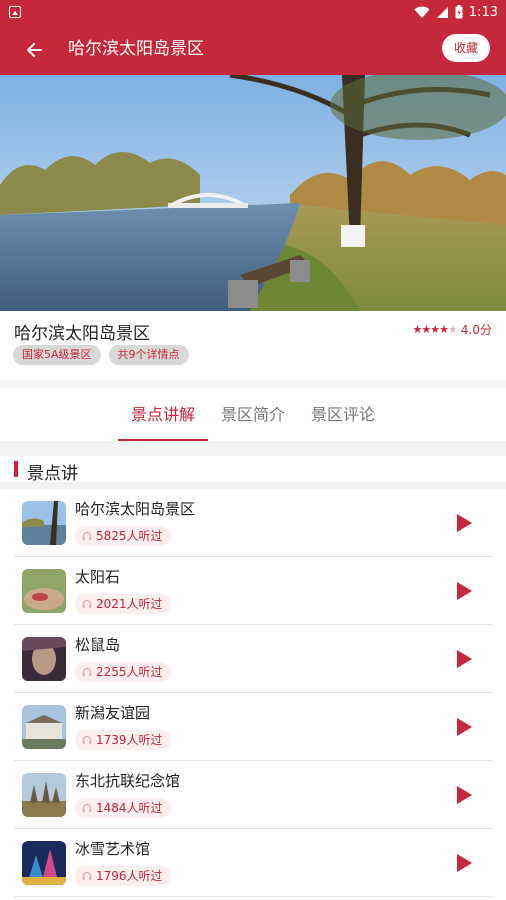  Describe the element at coordinates (459, 12) in the screenshot. I see `battery-icon` at that location.